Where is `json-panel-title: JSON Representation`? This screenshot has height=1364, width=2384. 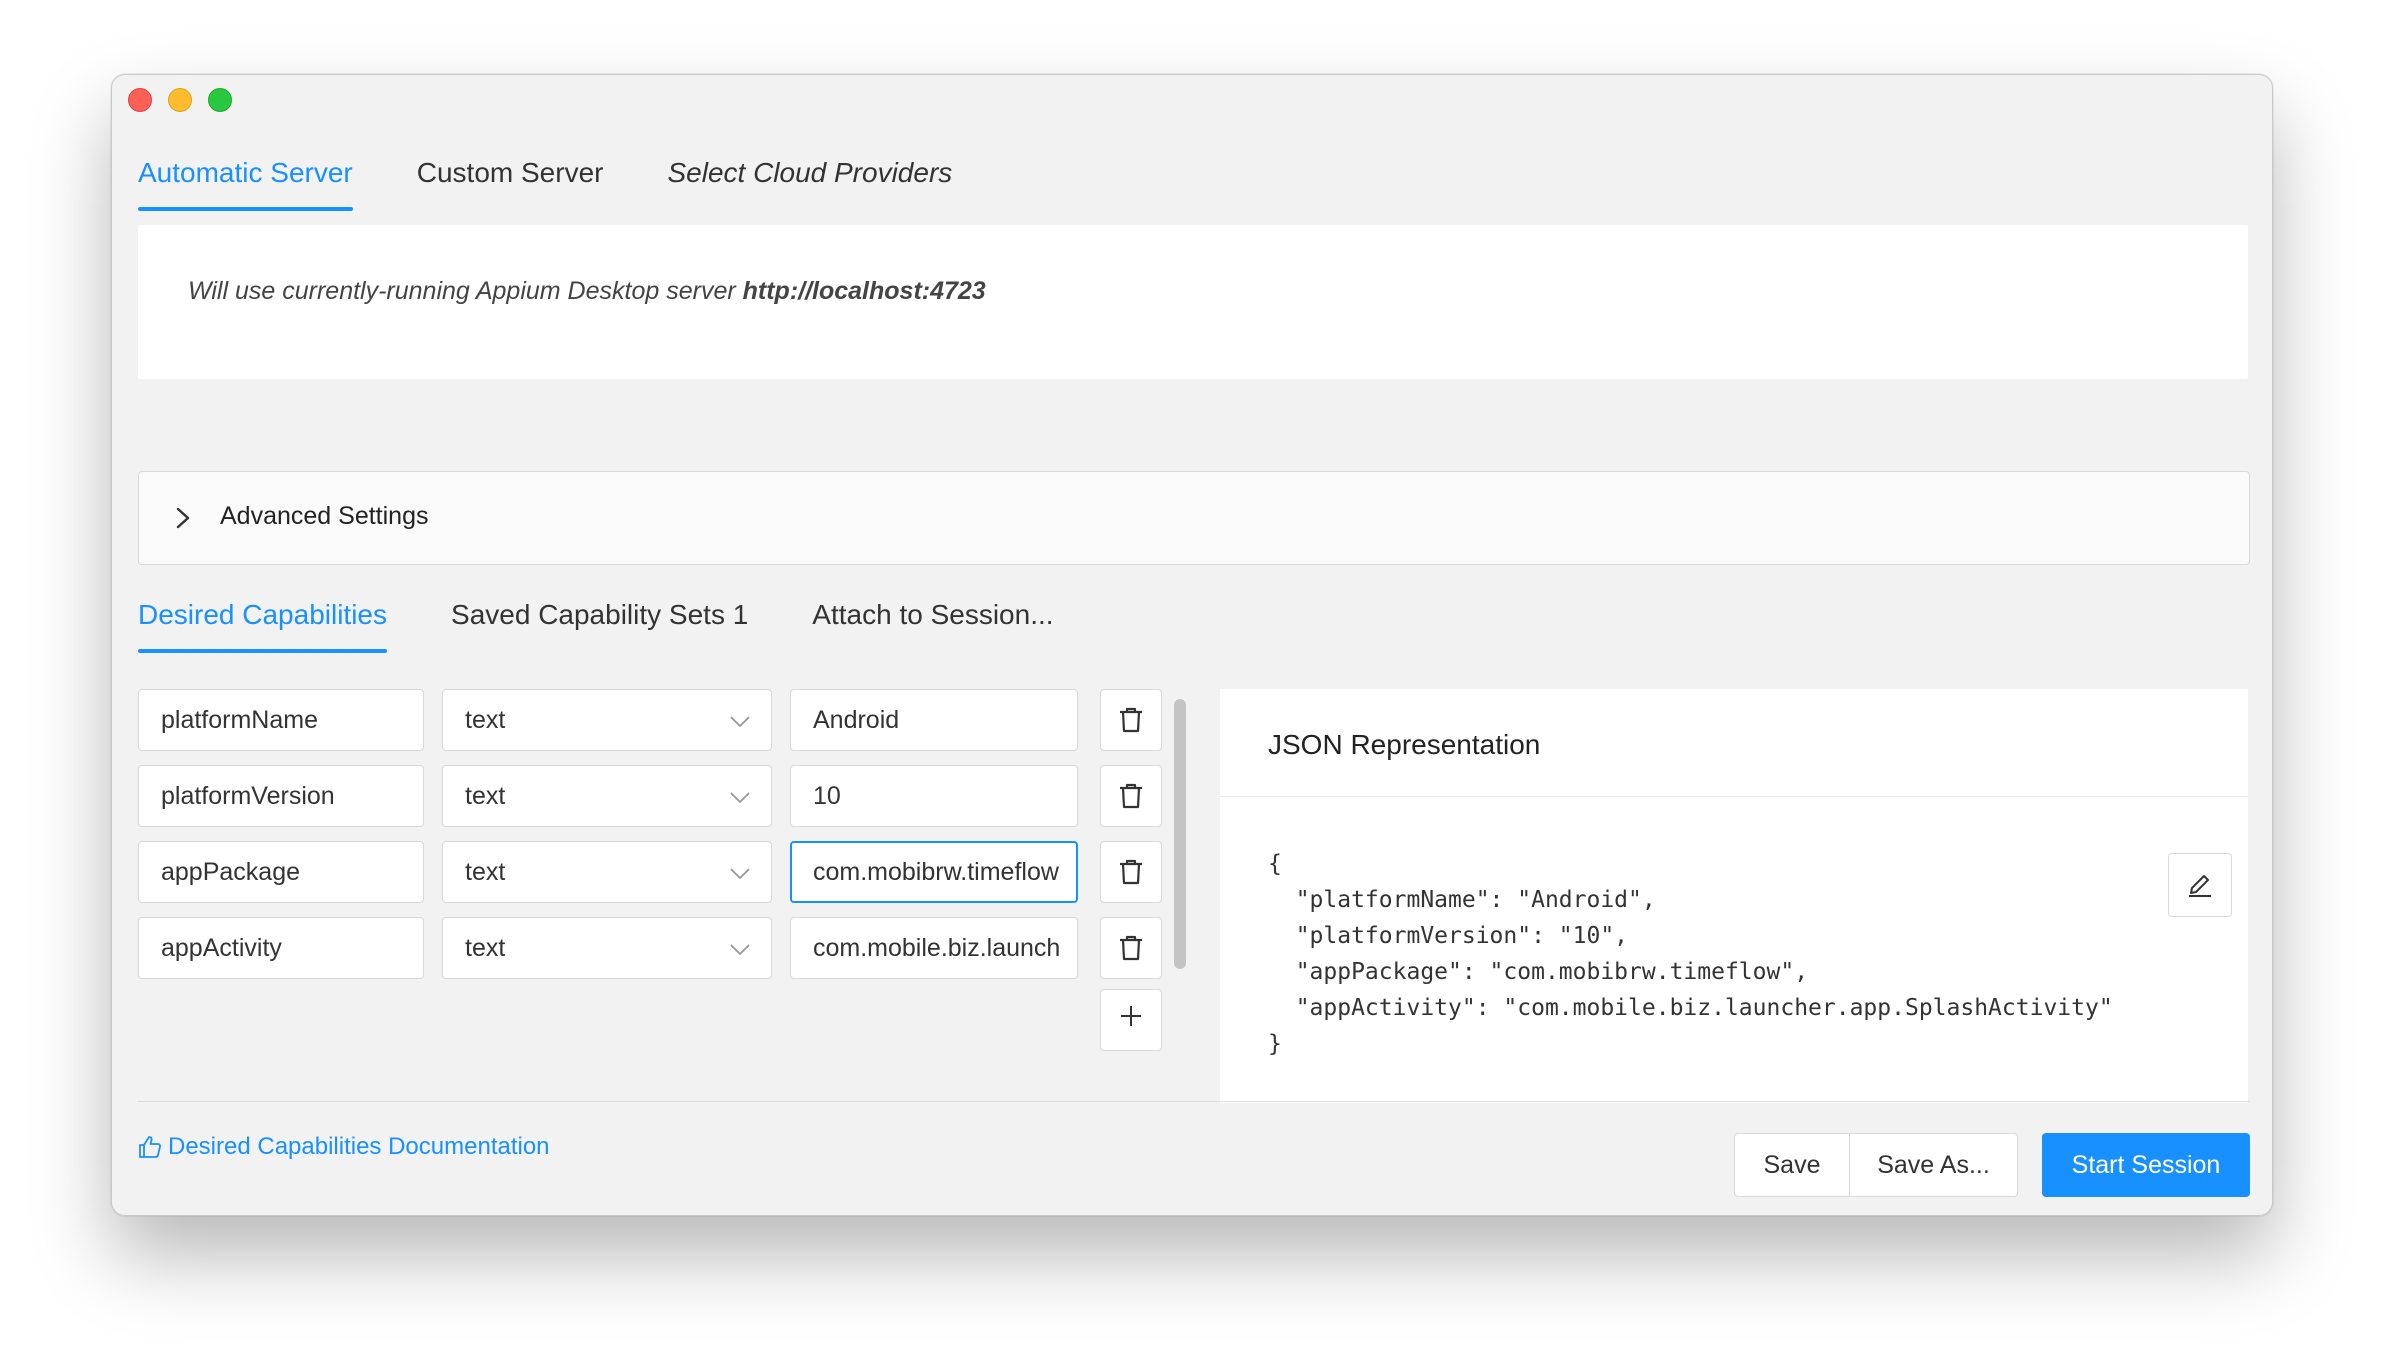 json-panel-title: JSON Representation is located at coordinates (1404, 744).